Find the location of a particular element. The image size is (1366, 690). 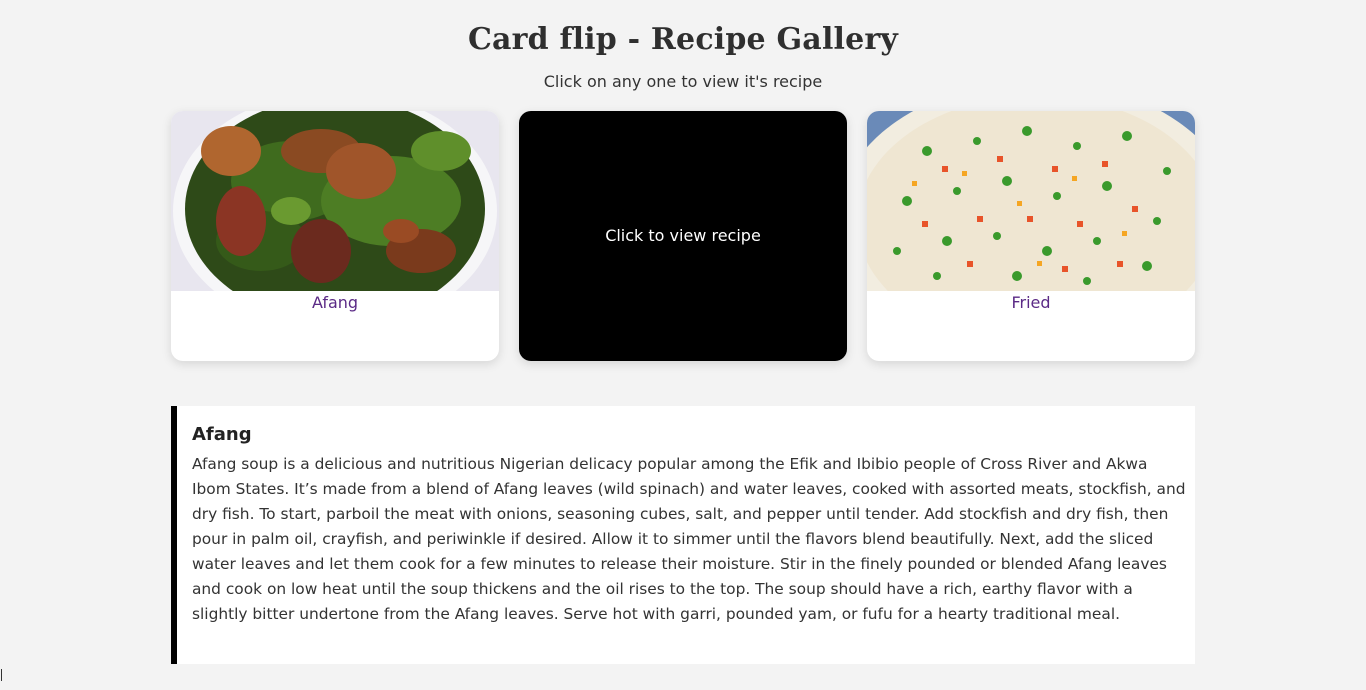

recipe-card-afang: Afang is located at coordinates (335, 236).